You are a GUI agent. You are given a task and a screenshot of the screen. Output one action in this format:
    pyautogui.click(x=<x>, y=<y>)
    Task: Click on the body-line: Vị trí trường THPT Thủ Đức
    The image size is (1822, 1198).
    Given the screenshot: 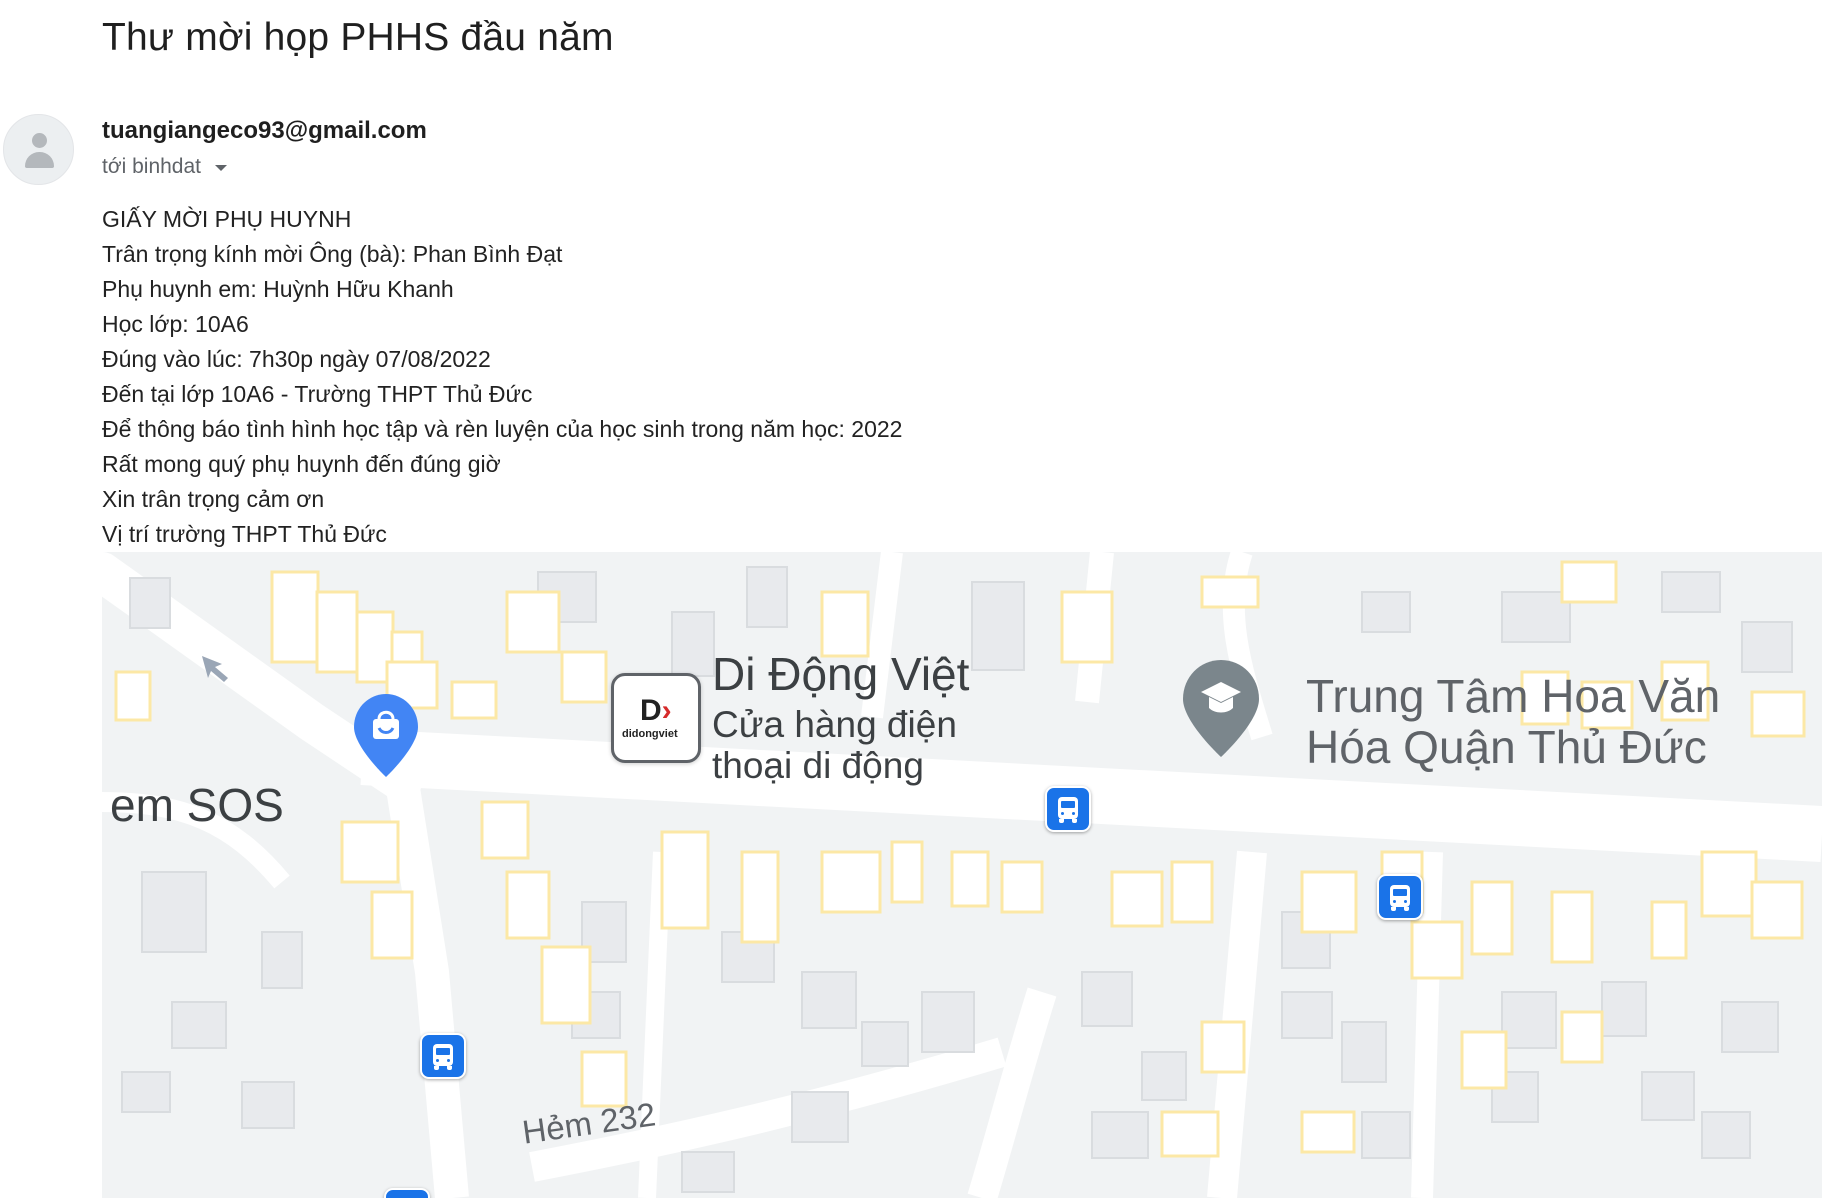 What is the action you would take?
    pyautogui.click(x=244, y=534)
    